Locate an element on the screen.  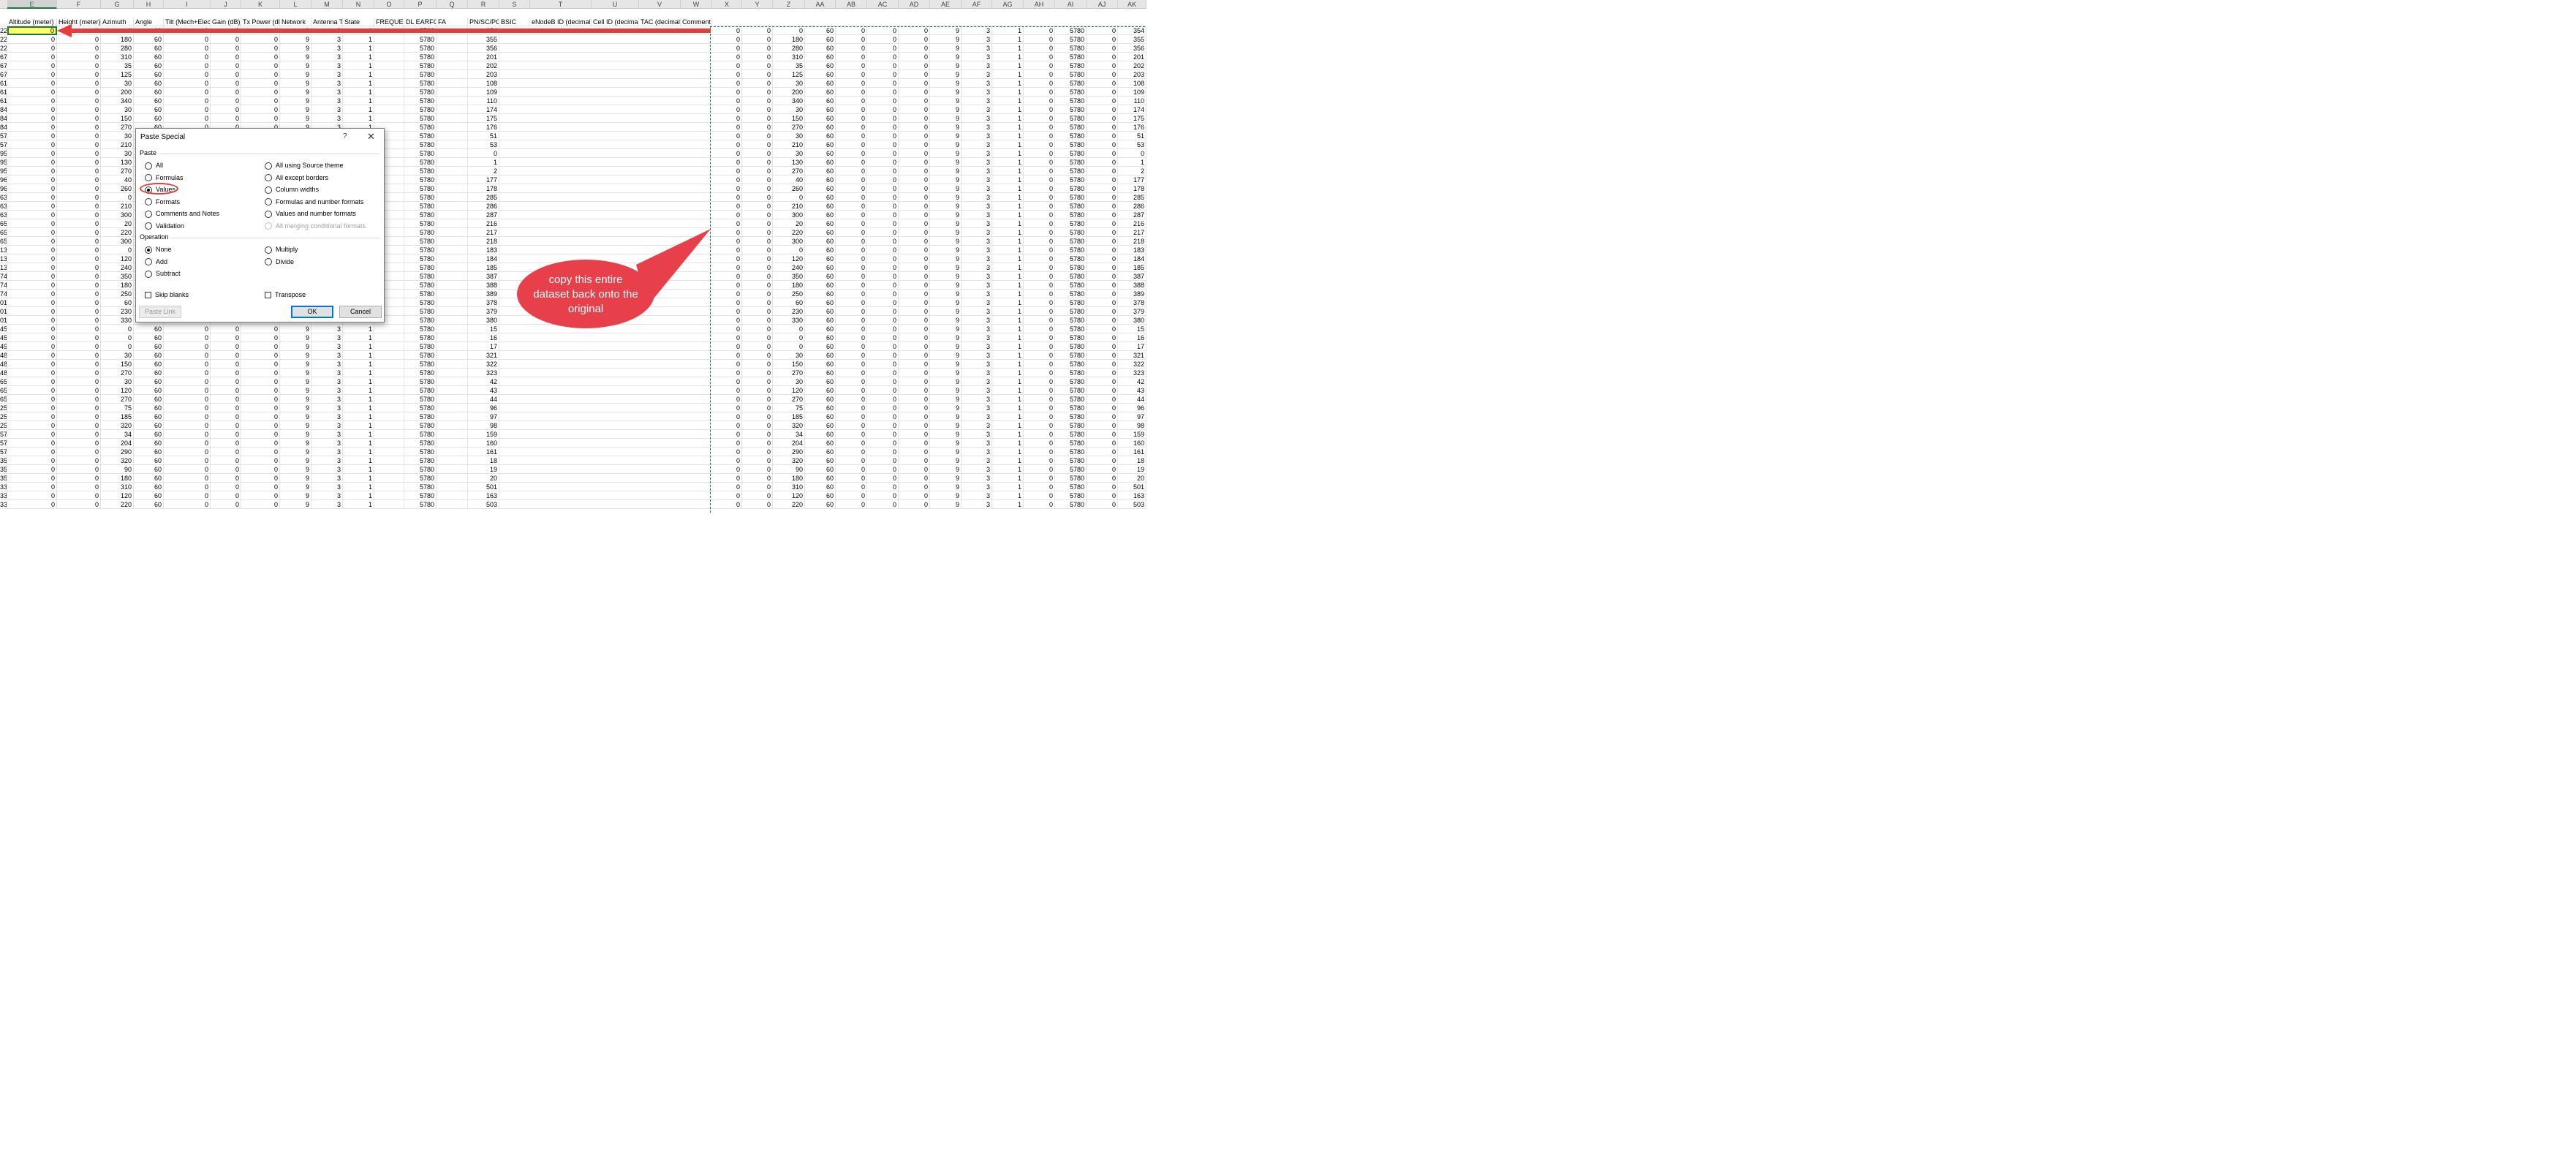
cell: 180 is located at coordinates (789, 478).